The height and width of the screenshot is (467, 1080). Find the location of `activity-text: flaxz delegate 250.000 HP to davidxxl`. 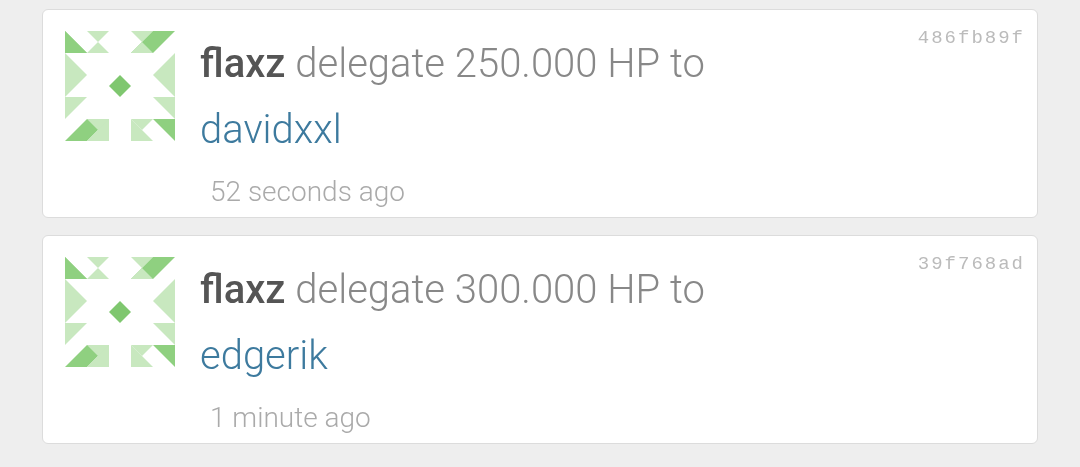

activity-text: flaxz delegate 250.000 HP to davidxxl is located at coordinates (453, 97).